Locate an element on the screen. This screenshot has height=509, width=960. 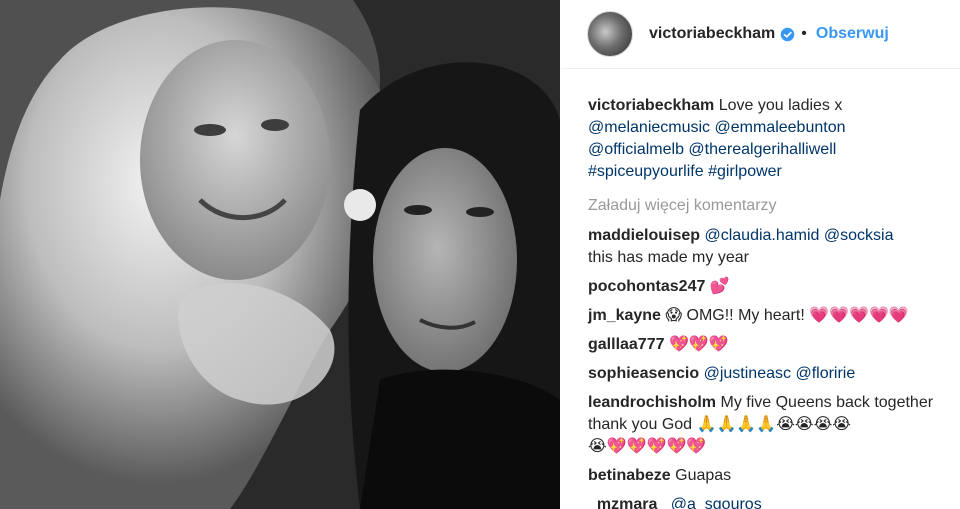
comment-text: 💖💖💖 is located at coordinates (698, 344).